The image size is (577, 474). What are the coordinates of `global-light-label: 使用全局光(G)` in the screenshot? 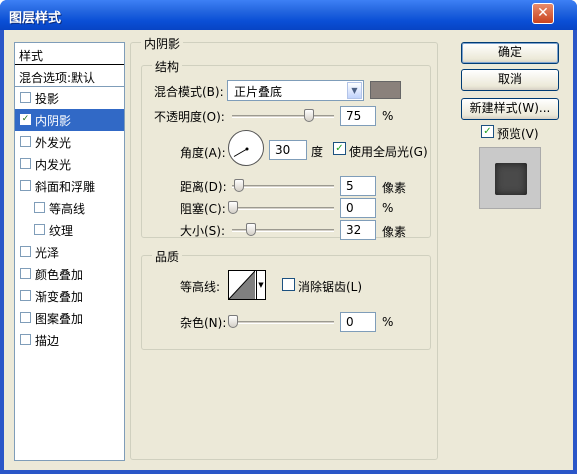 It's located at (388, 151).